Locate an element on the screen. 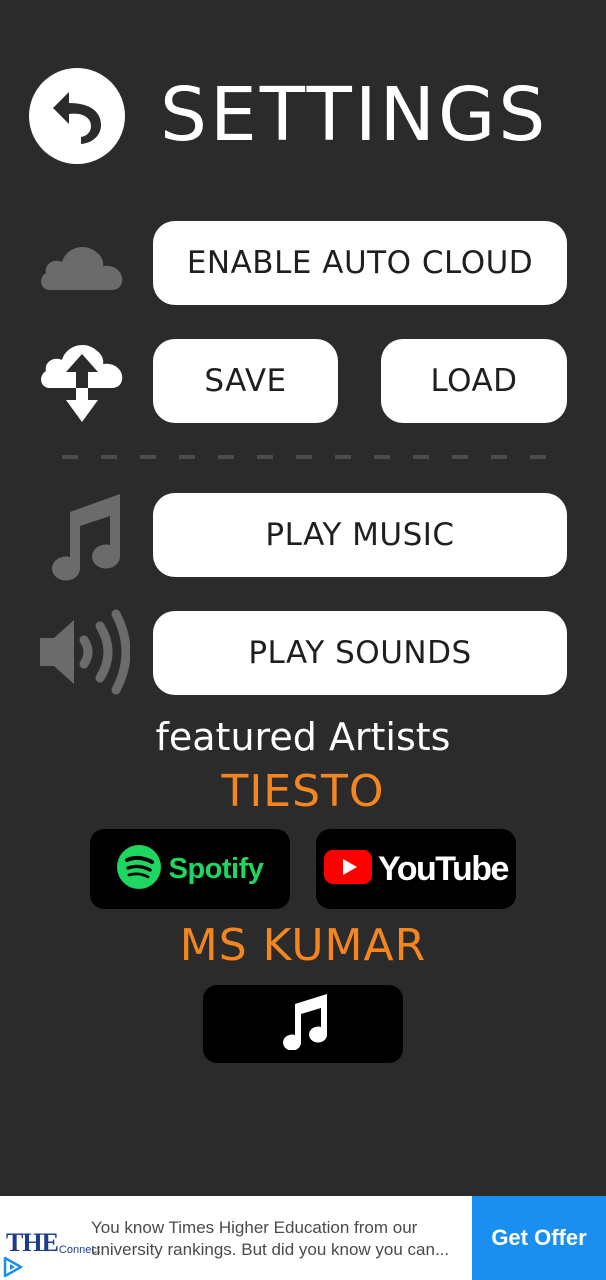 Image resolution: width=606 pixels, height=1280 pixels. spotify-label: Spotify is located at coordinates (216, 868).